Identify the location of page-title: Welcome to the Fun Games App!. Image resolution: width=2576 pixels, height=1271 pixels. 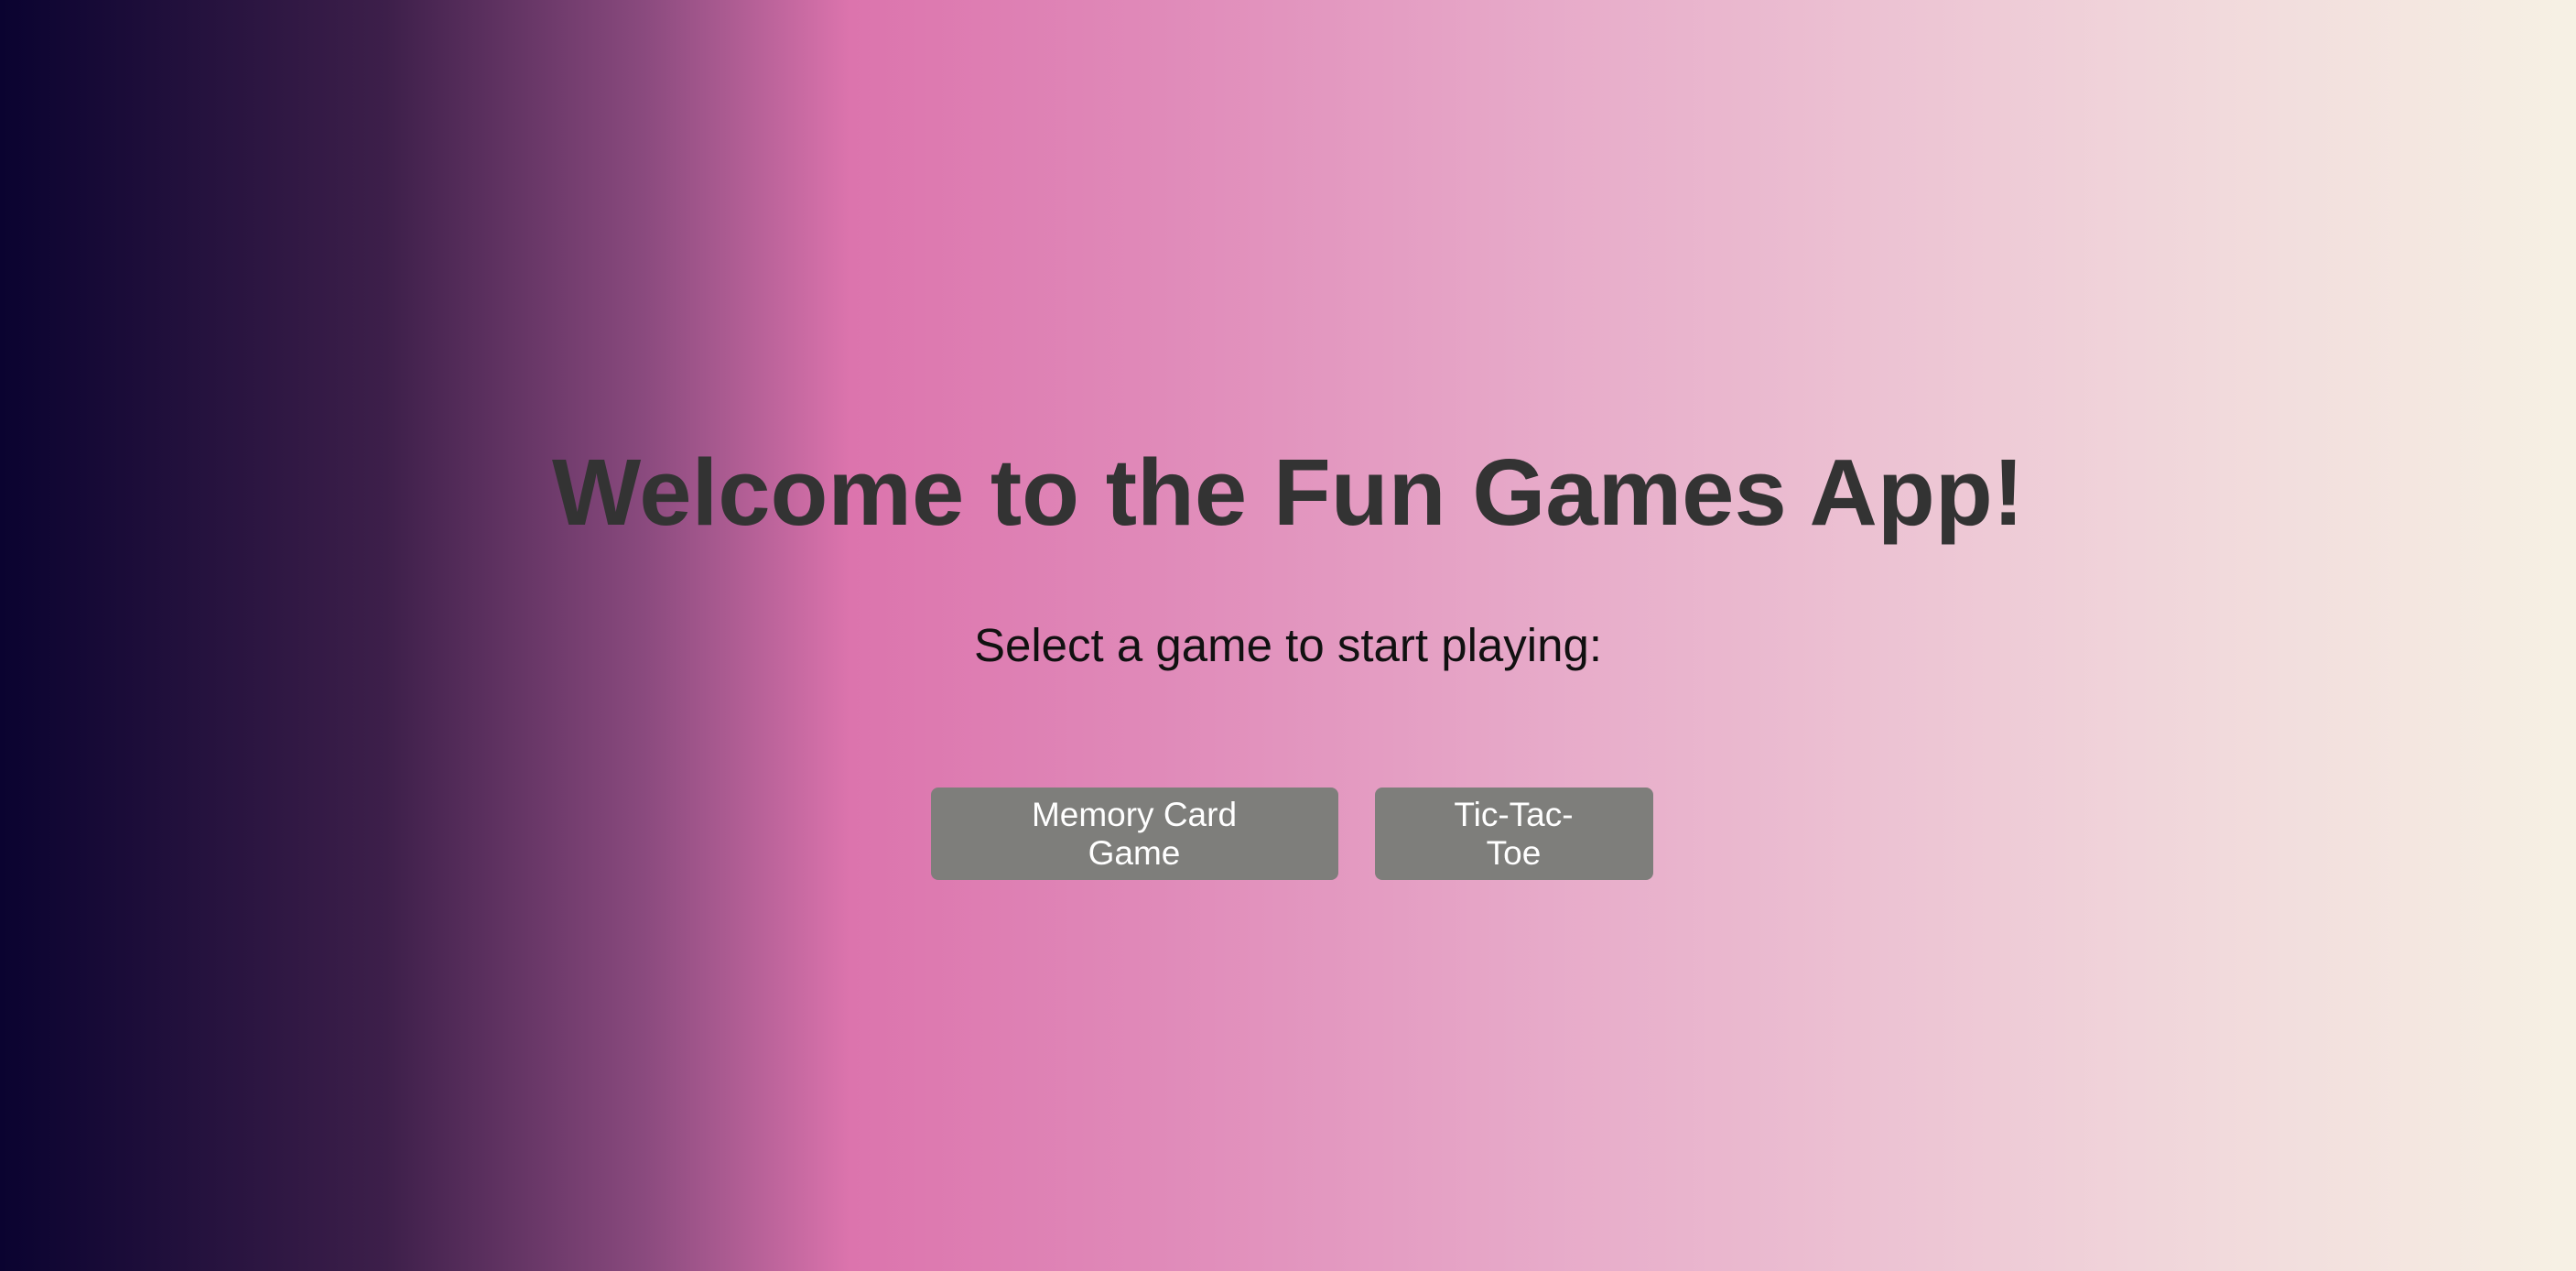
(1288, 493).